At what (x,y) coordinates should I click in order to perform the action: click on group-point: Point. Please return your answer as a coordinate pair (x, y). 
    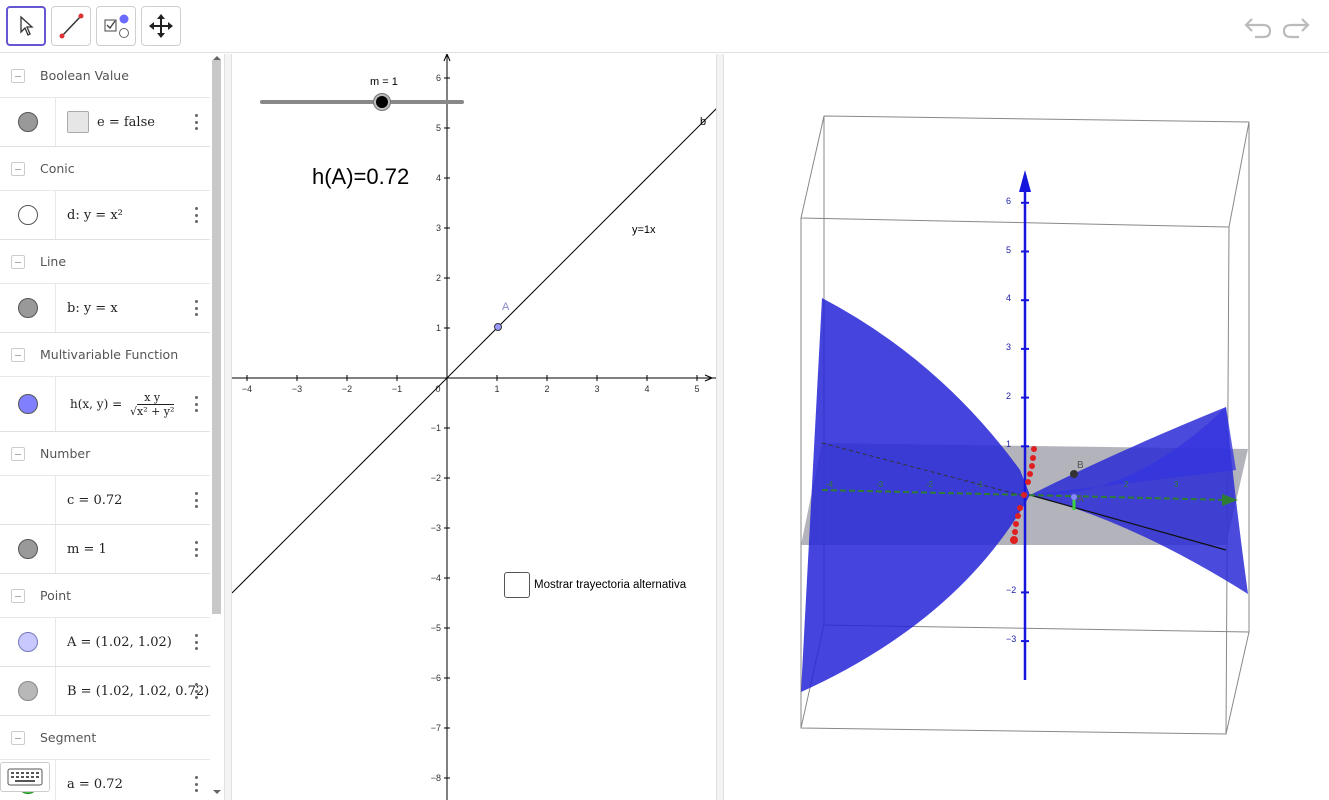
    Looking at the image, I should click on (105, 596).